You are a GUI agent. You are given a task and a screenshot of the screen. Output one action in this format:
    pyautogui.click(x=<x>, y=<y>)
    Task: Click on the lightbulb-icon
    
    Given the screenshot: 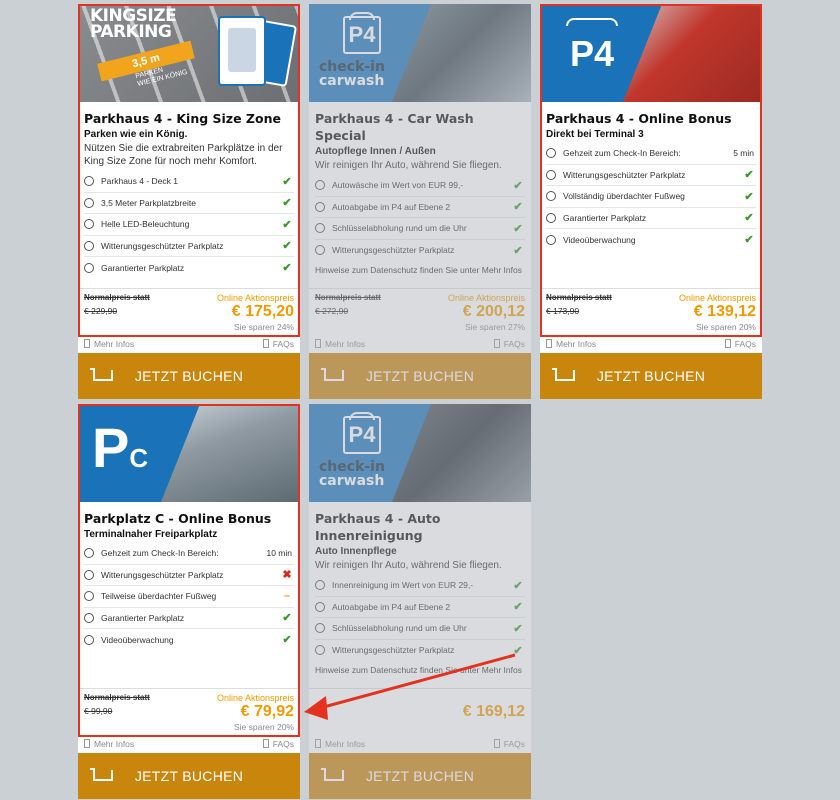 What is the action you would take?
    pyautogui.click(x=89, y=224)
    